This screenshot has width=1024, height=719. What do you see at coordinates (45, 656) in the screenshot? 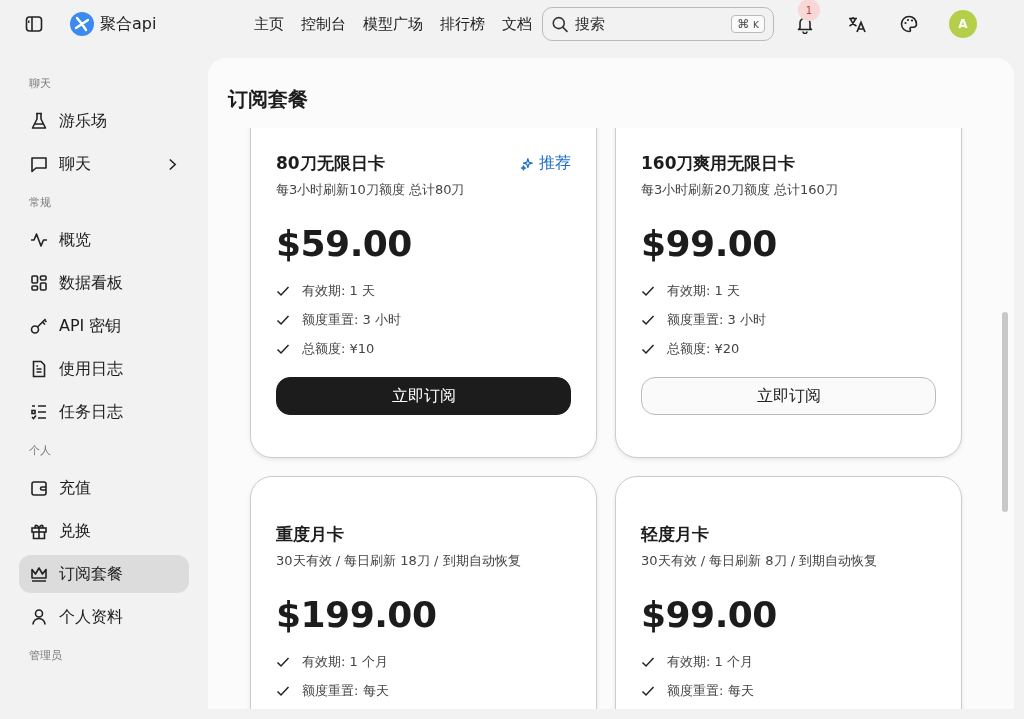
I see `section-heading: 管理员` at bounding box center [45, 656].